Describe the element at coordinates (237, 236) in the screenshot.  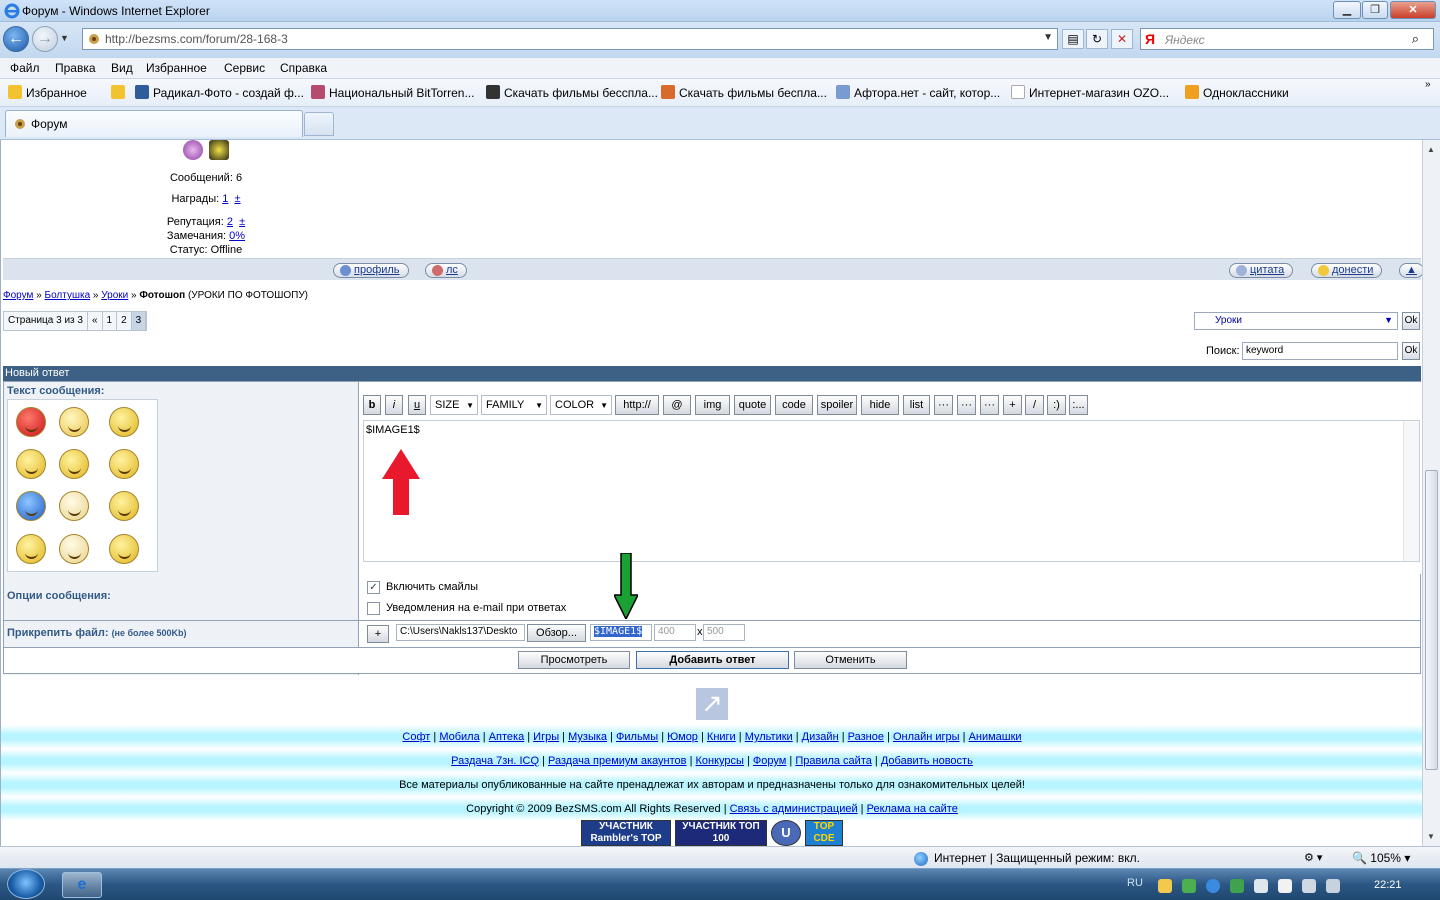
I see `warnings-link: 0%` at that location.